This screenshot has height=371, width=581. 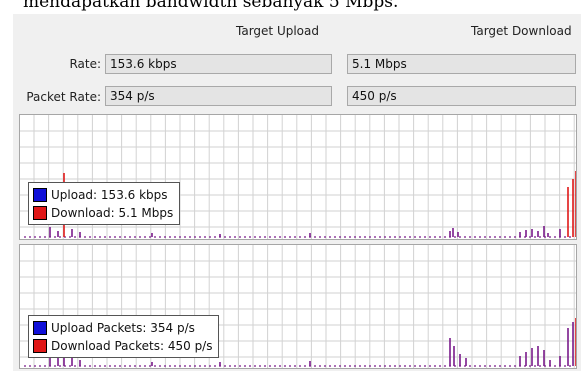 What do you see at coordinates (172, 328) in the screenshot?
I see `legend-upload-packets-value: 354 p/s` at bounding box center [172, 328].